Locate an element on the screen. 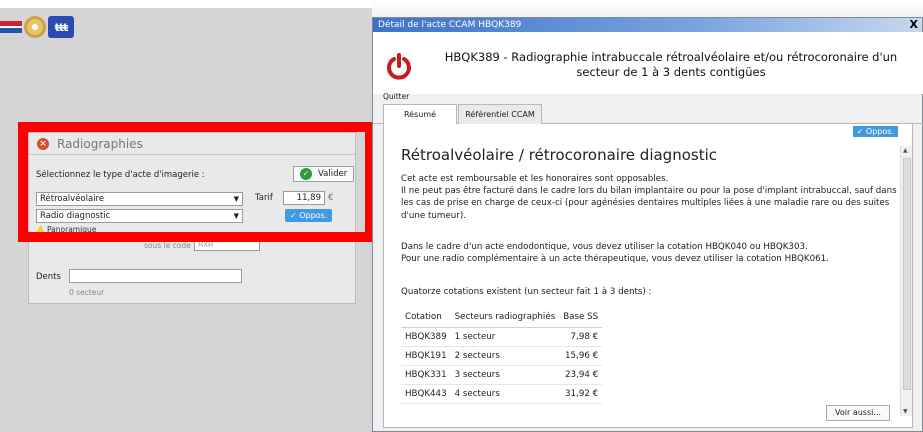 This screenshot has height=432, width=923. table-header: Cotation is located at coordinates (426, 318).